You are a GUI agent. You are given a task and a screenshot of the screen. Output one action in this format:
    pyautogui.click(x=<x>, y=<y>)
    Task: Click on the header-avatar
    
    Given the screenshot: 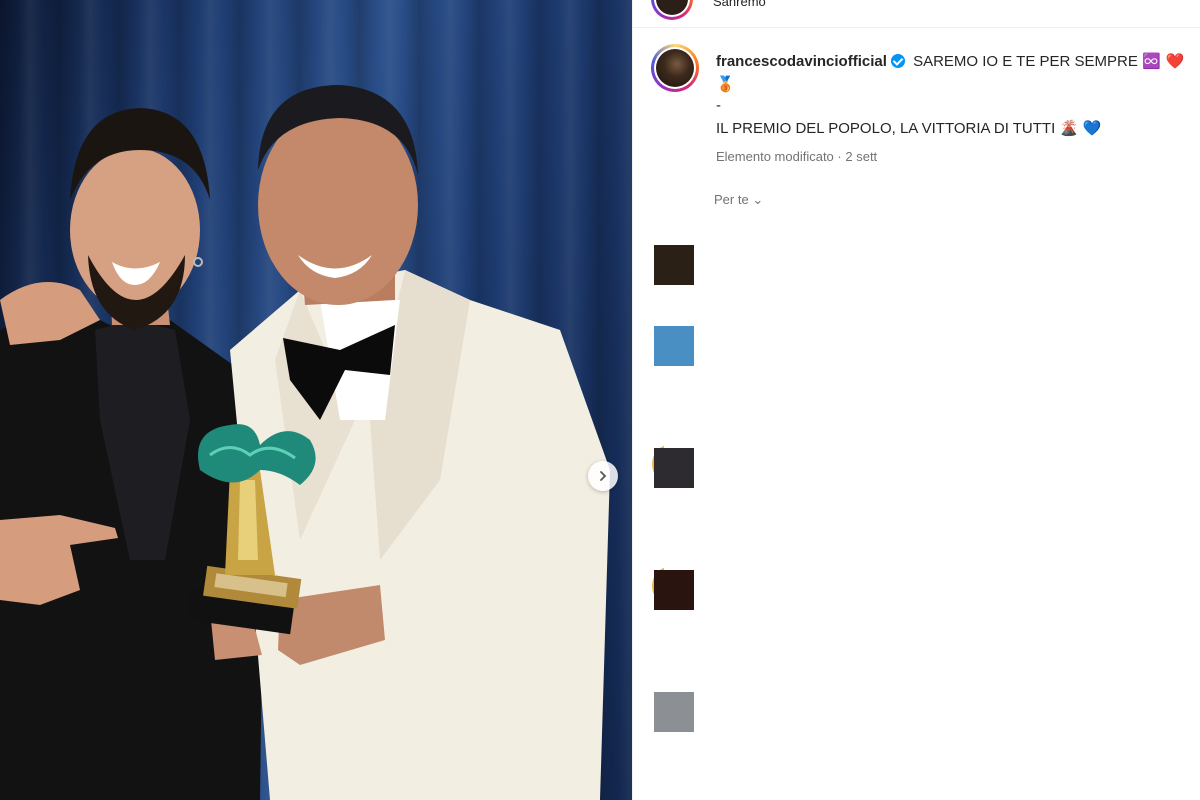 What is the action you would take?
    pyautogui.click(x=672, y=10)
    